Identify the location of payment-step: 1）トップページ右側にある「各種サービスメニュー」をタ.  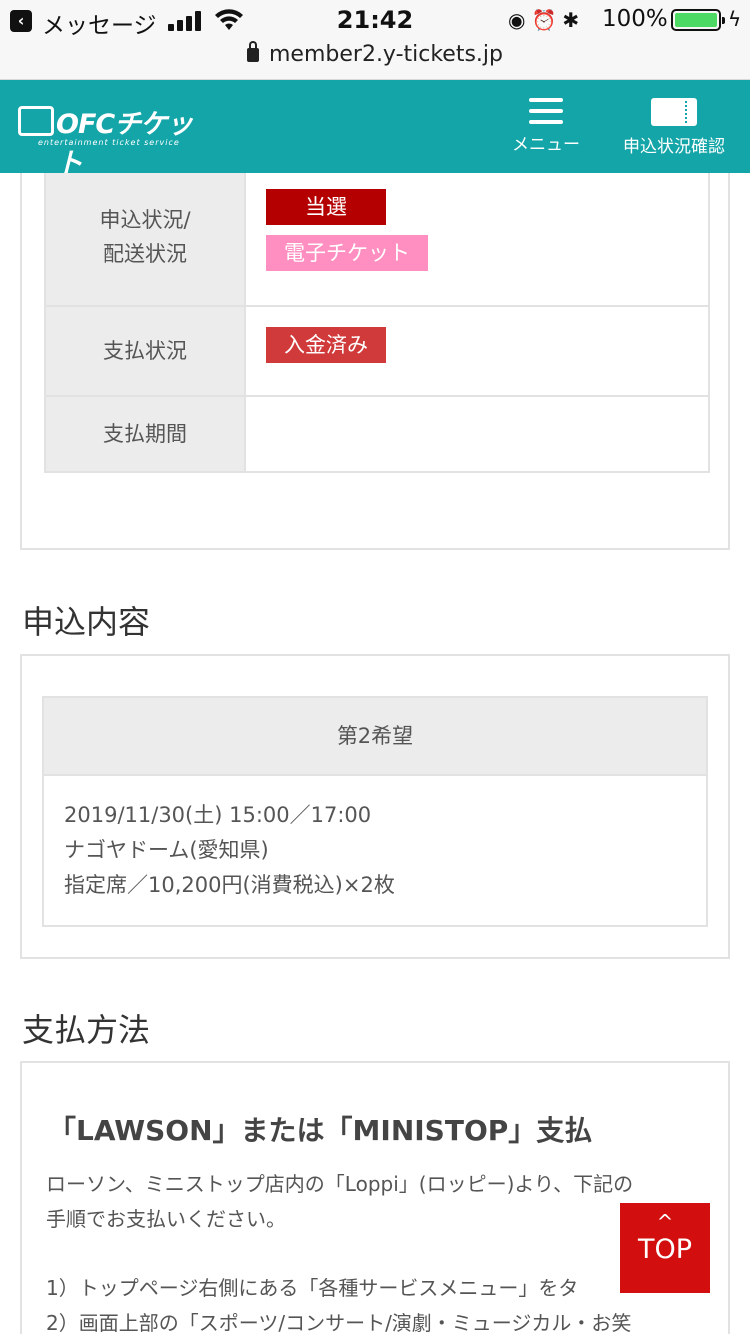
(312, 1288).